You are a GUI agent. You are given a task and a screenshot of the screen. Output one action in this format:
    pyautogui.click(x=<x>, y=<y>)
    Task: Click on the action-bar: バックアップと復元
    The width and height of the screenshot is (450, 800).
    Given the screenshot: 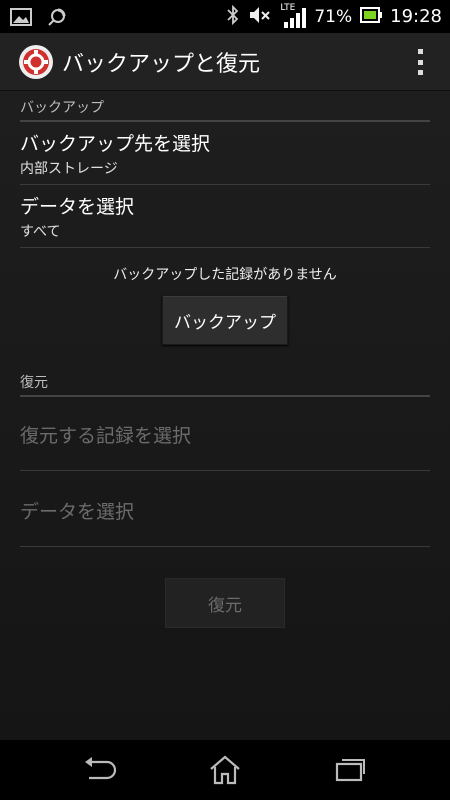 What is the action you would take?
    pyautogui.click(x=225, y=62)
    